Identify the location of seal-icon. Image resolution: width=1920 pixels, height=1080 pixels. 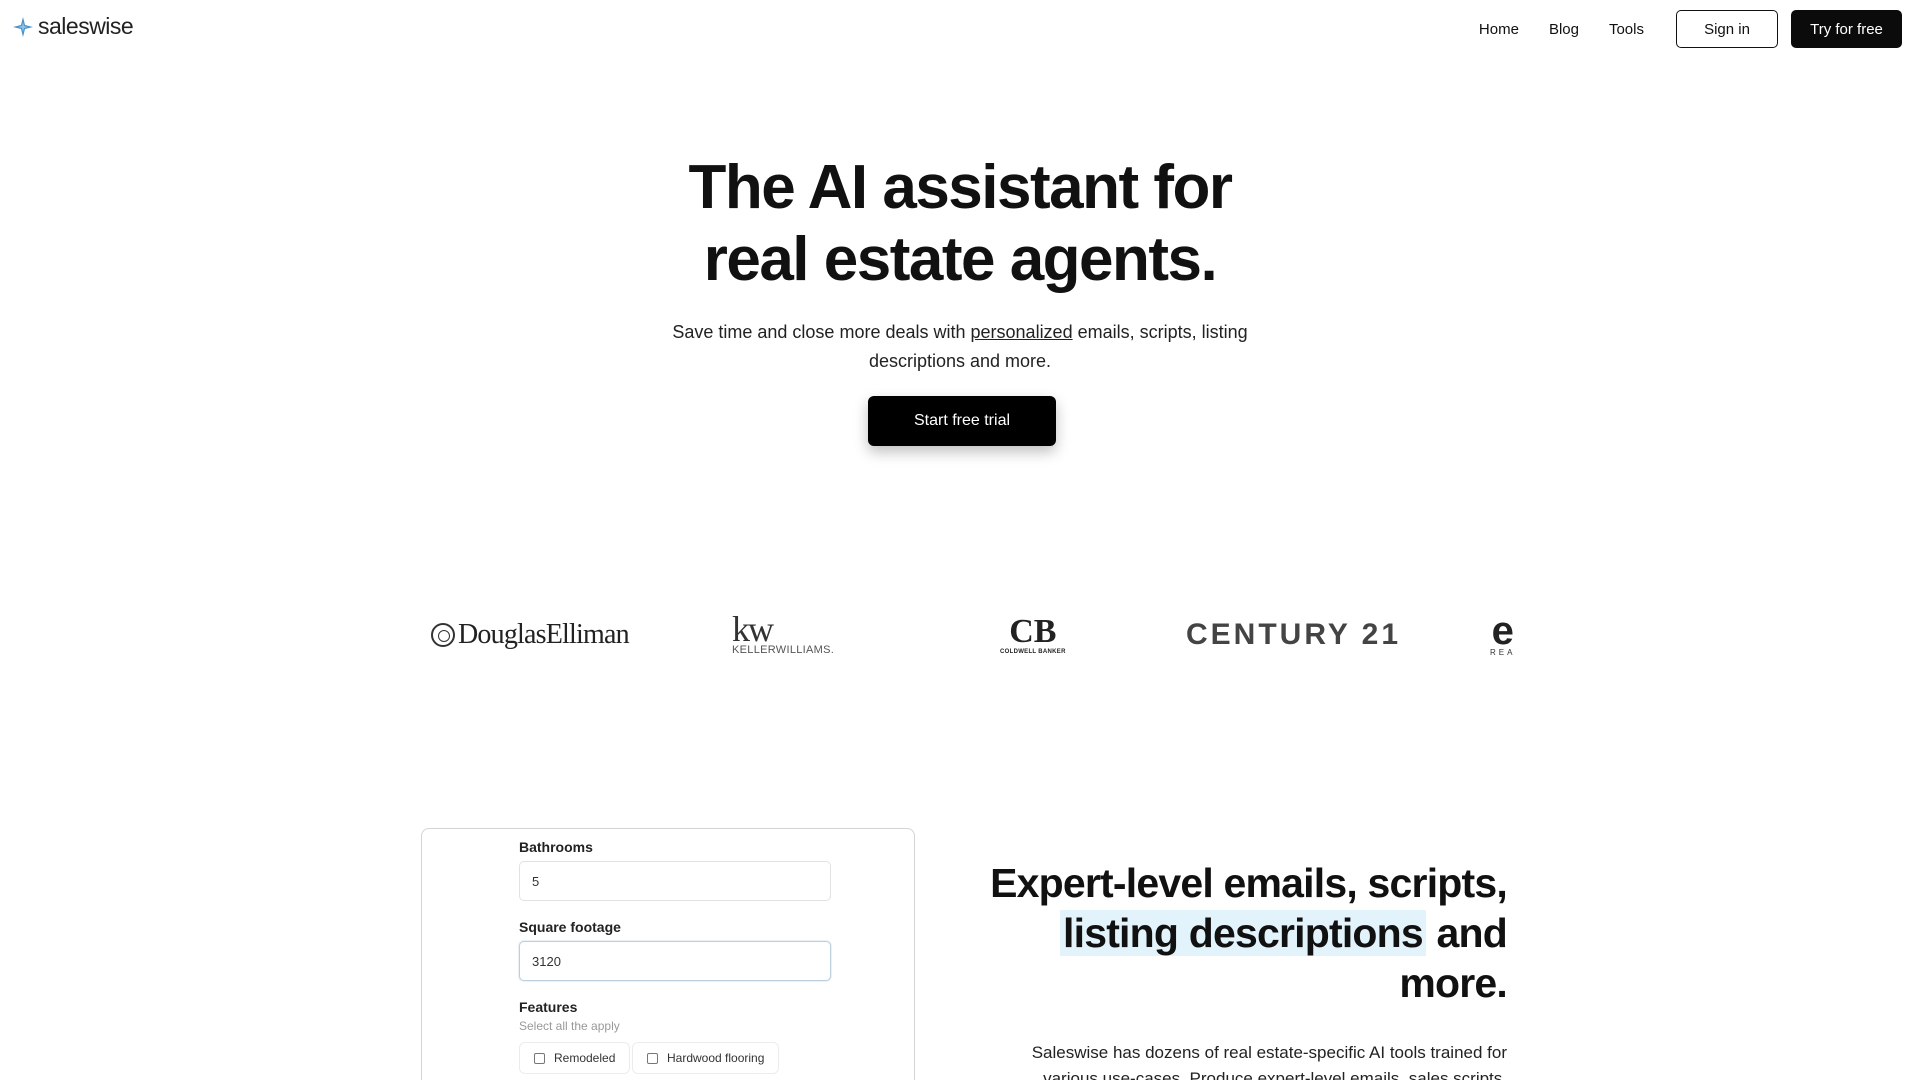
(443, 635).